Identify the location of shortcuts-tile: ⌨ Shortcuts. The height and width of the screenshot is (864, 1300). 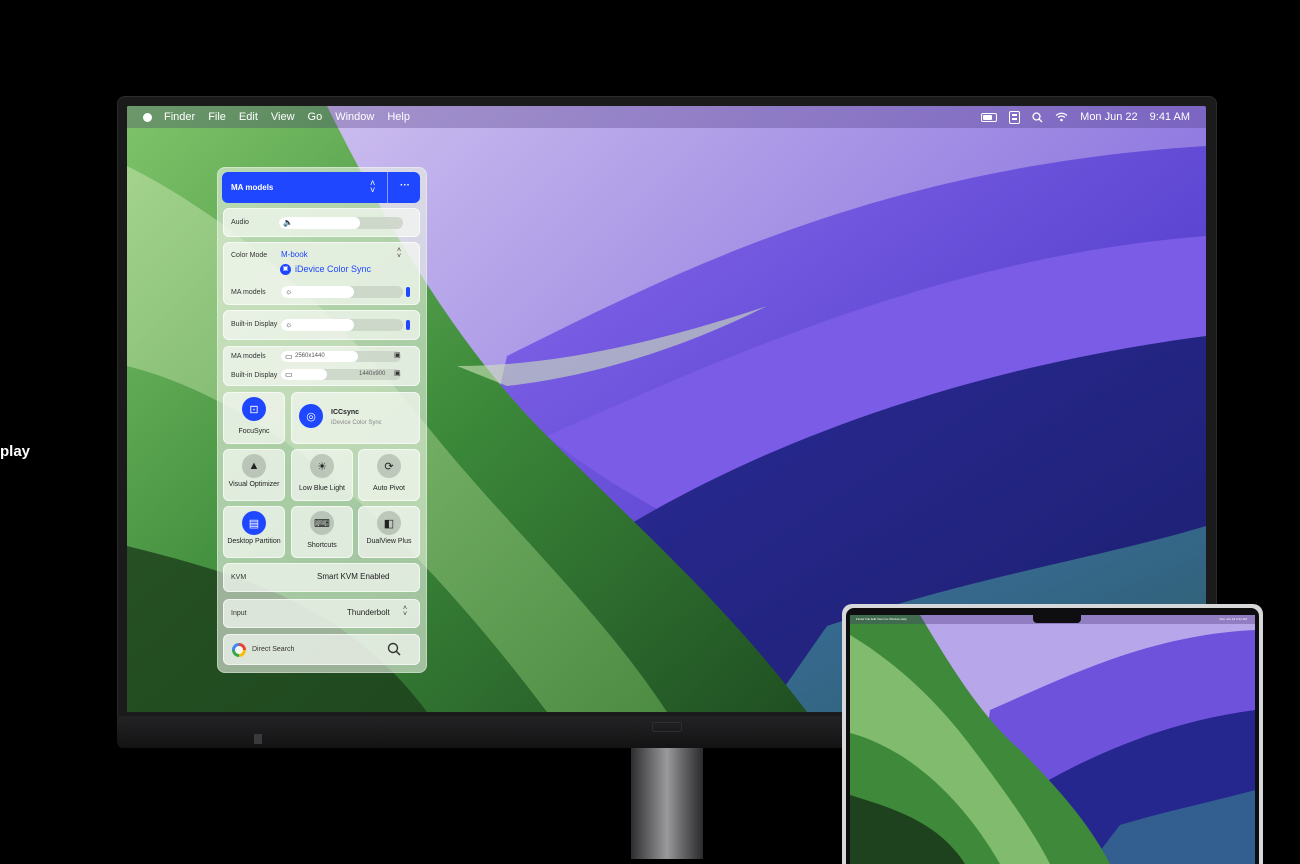
(322, 532).